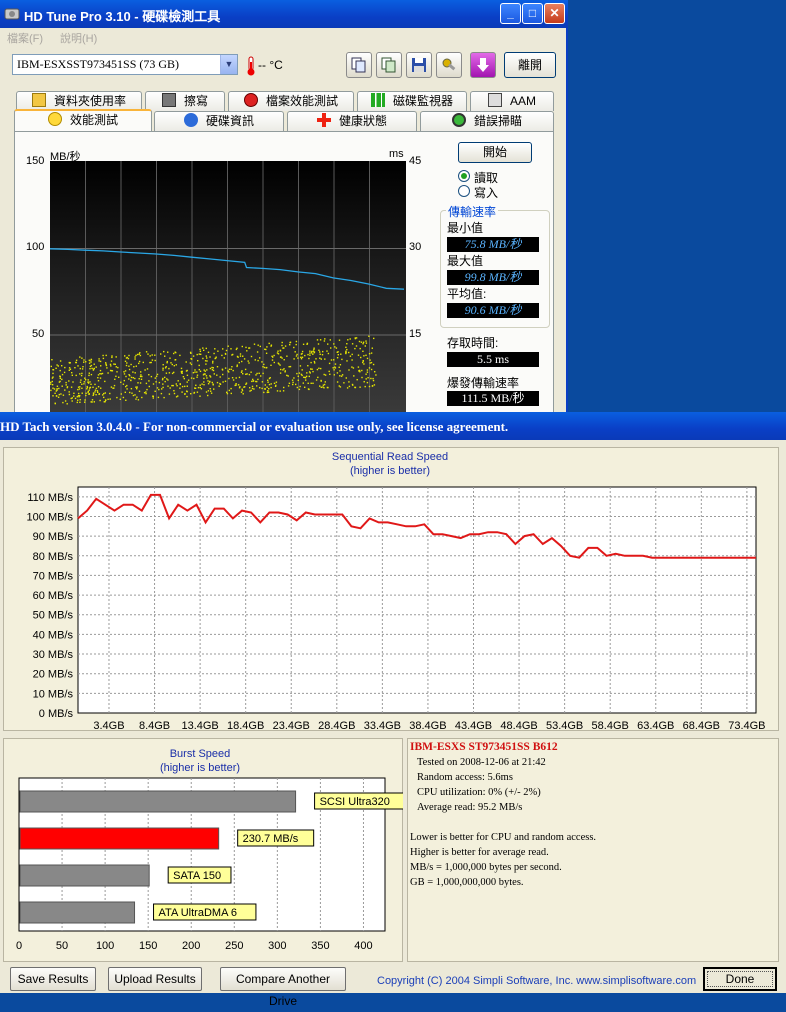 This screenshot has height=1012, width=786. I want to click on save-results-button: Save Results, so click(53, 979).